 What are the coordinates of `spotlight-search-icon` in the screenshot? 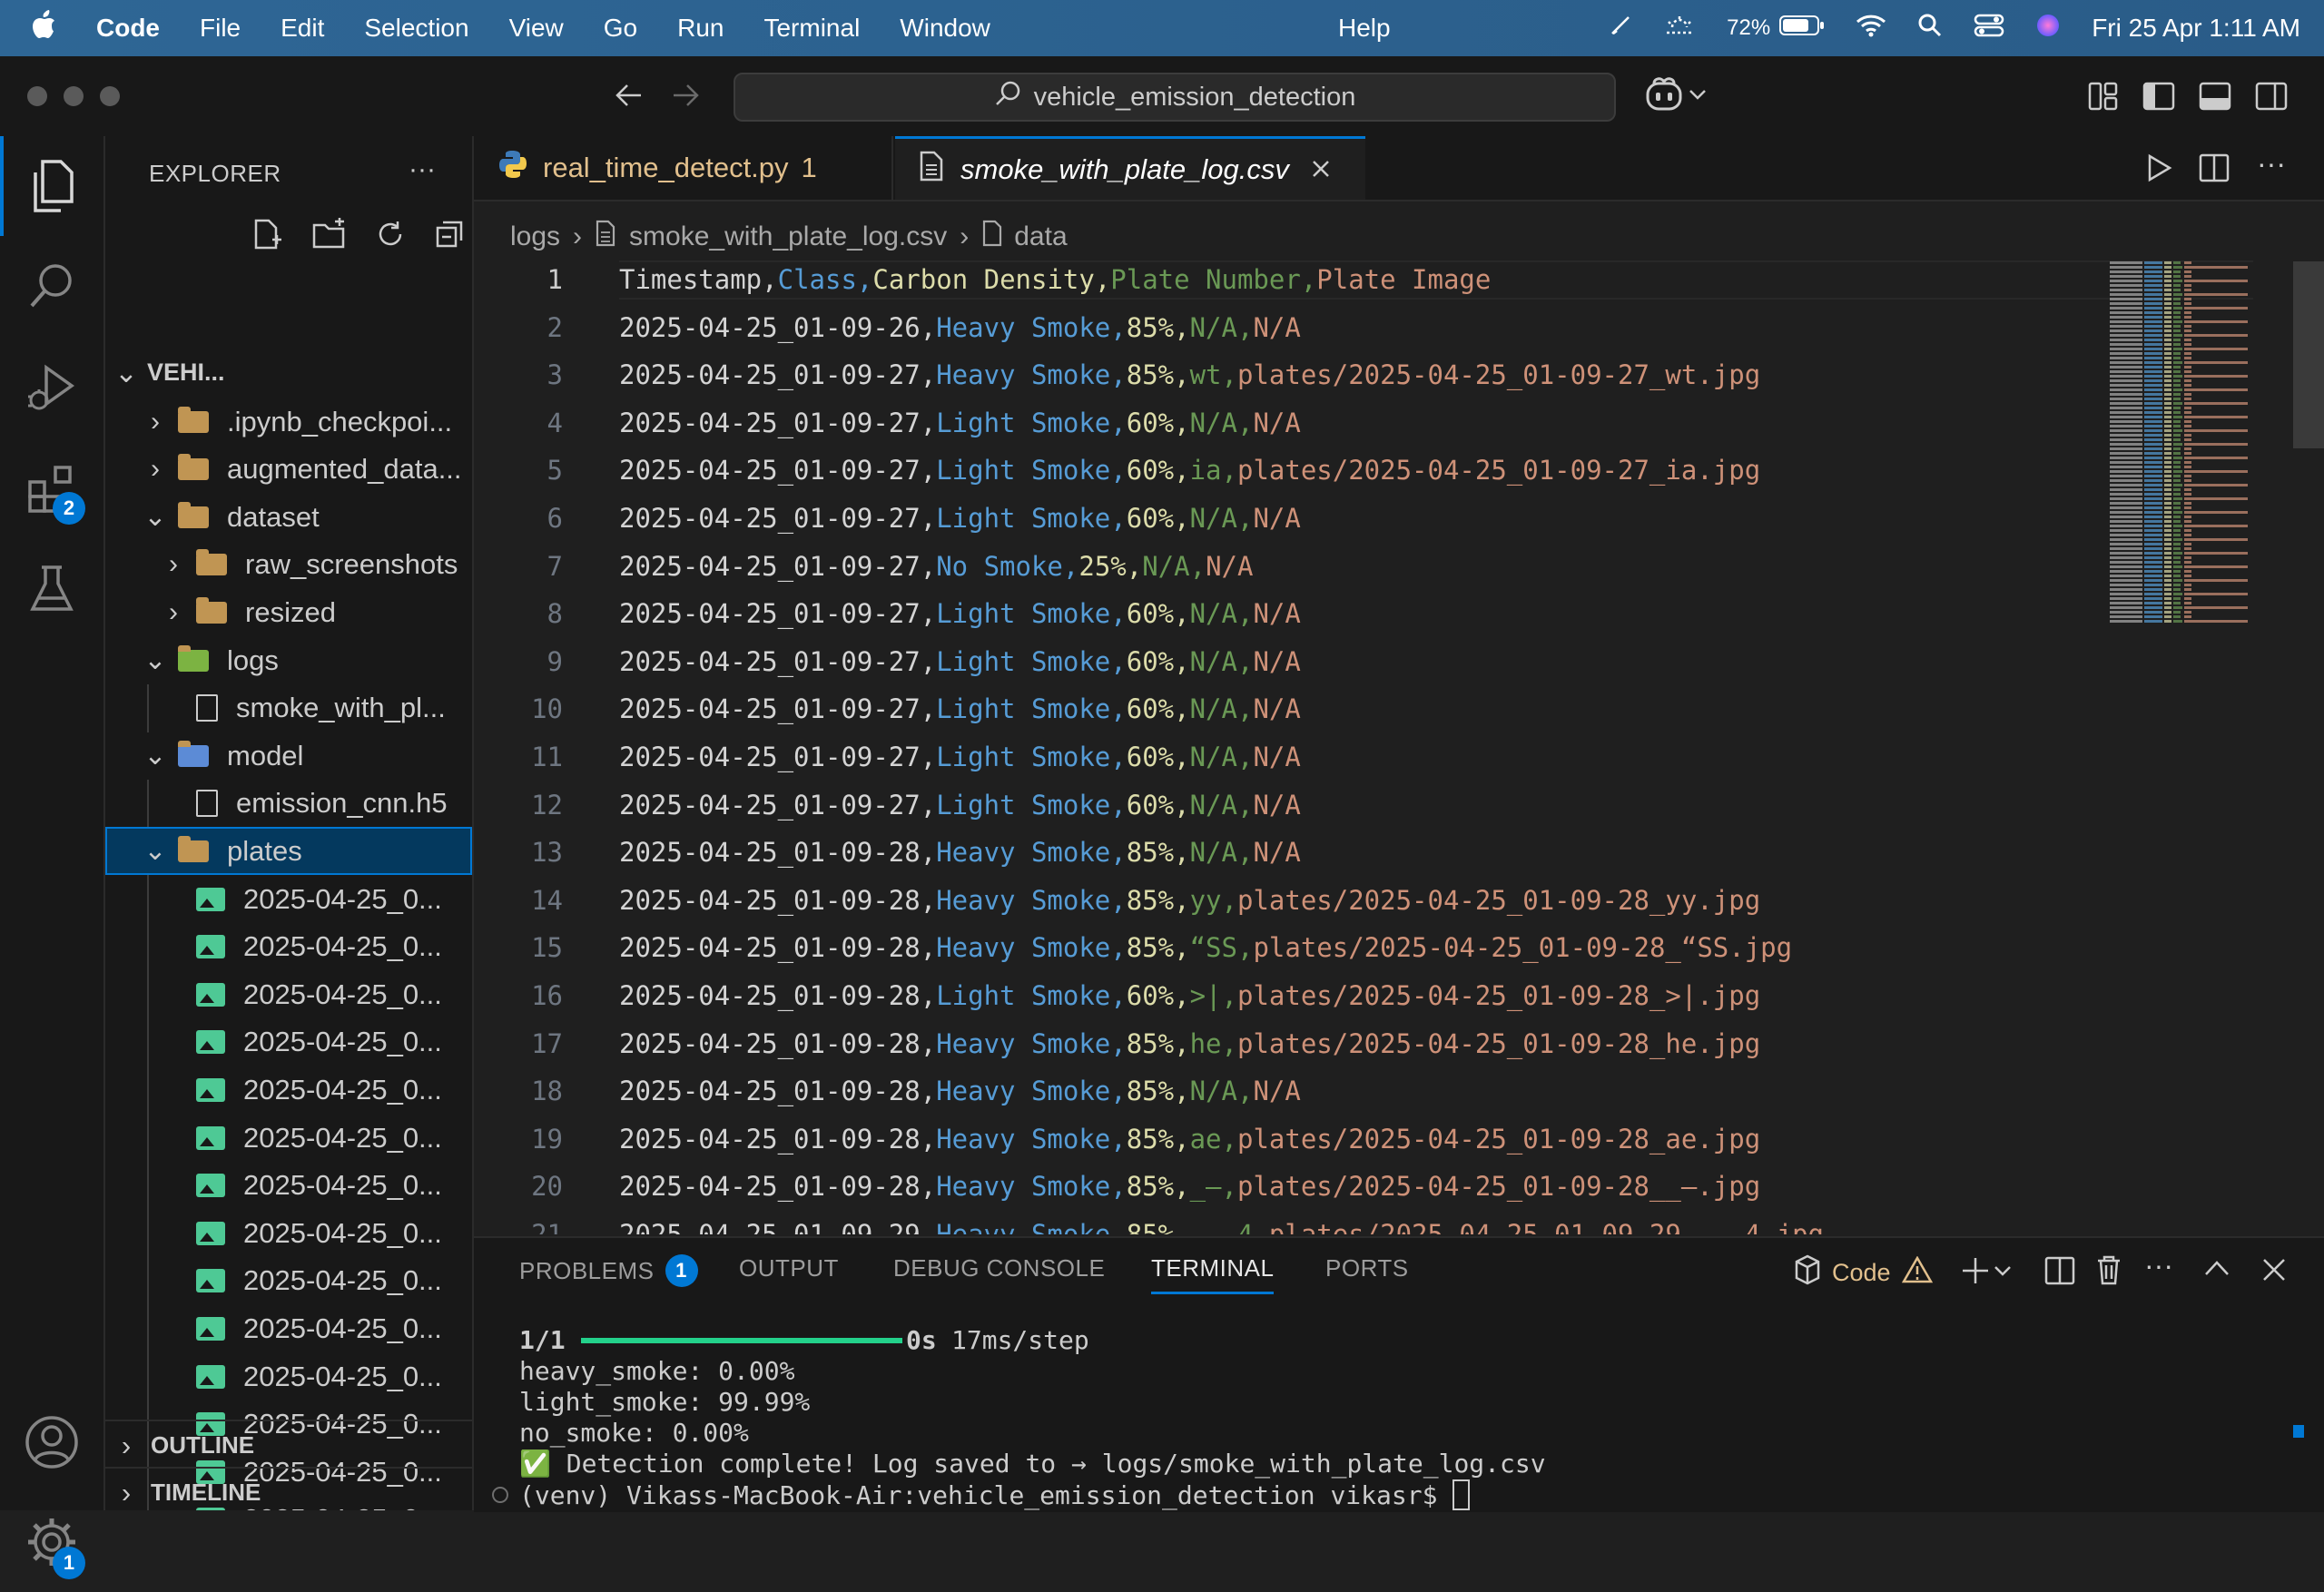 It's located at (1930, 28).